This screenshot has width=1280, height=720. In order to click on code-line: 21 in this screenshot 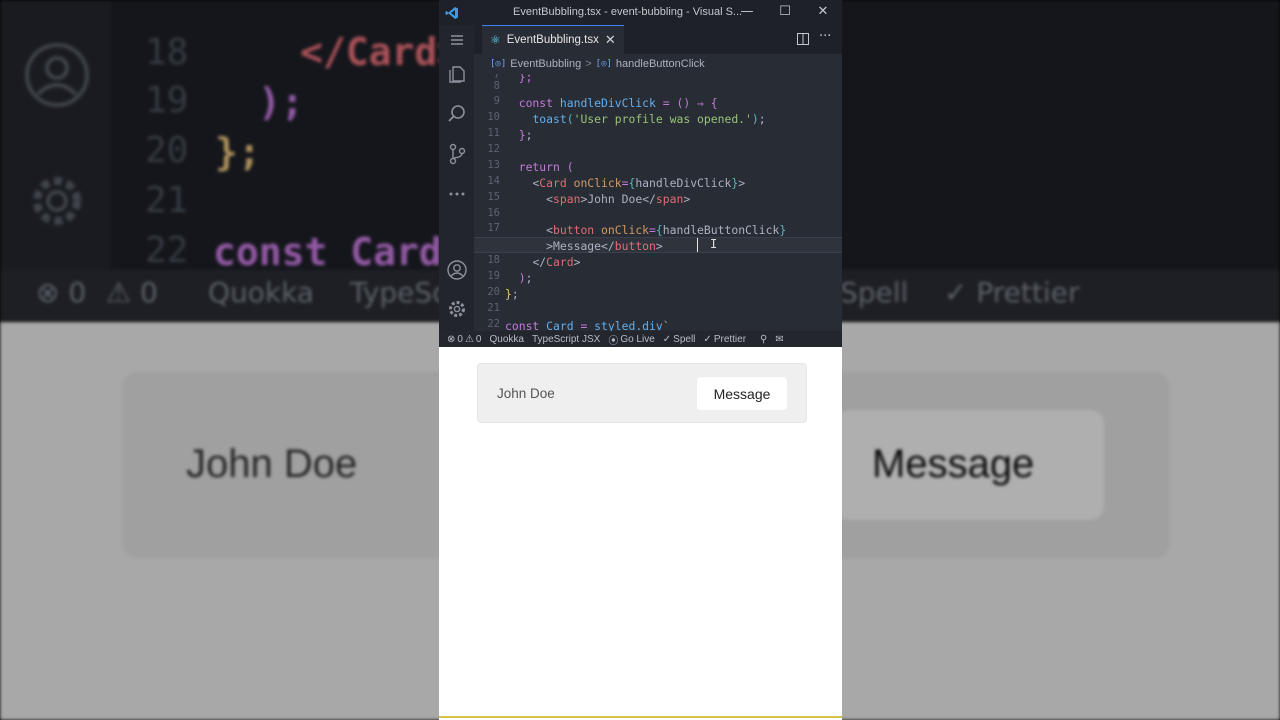, I will do `click(658, 310)`.